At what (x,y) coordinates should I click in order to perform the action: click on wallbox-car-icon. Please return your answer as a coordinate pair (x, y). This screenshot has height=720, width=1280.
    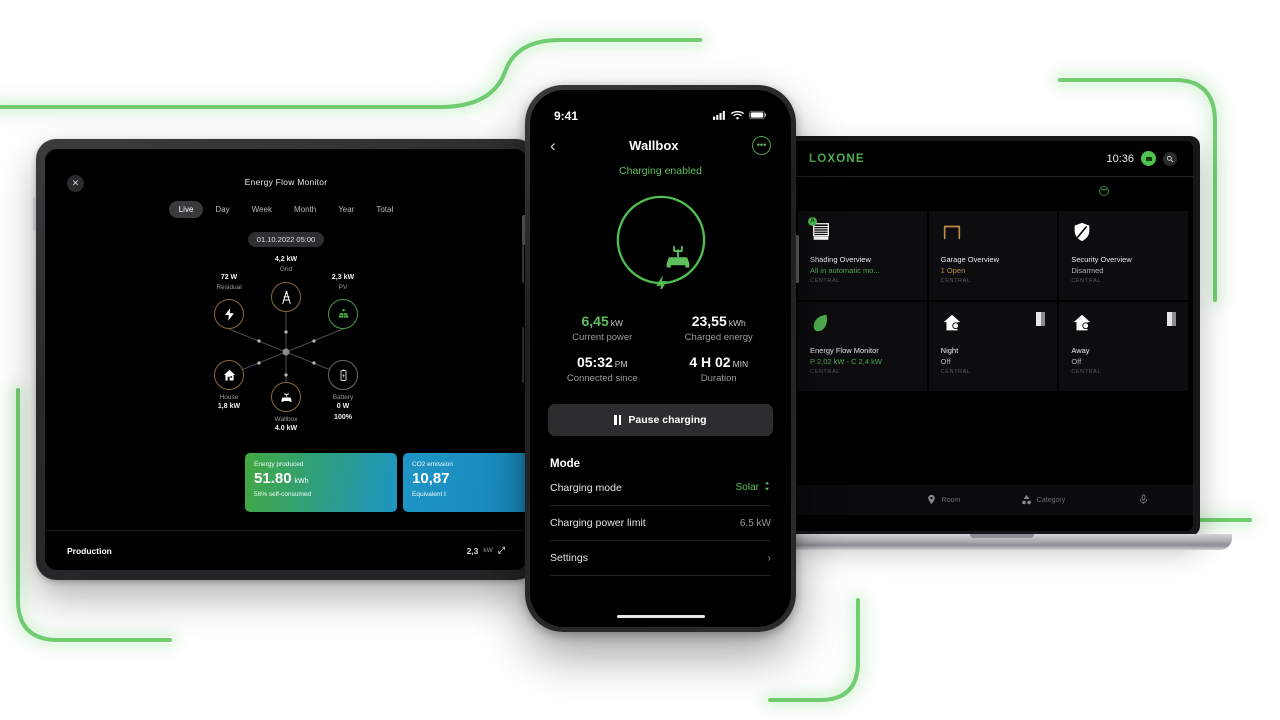
    Looking at the image, I should click on (286, 397).